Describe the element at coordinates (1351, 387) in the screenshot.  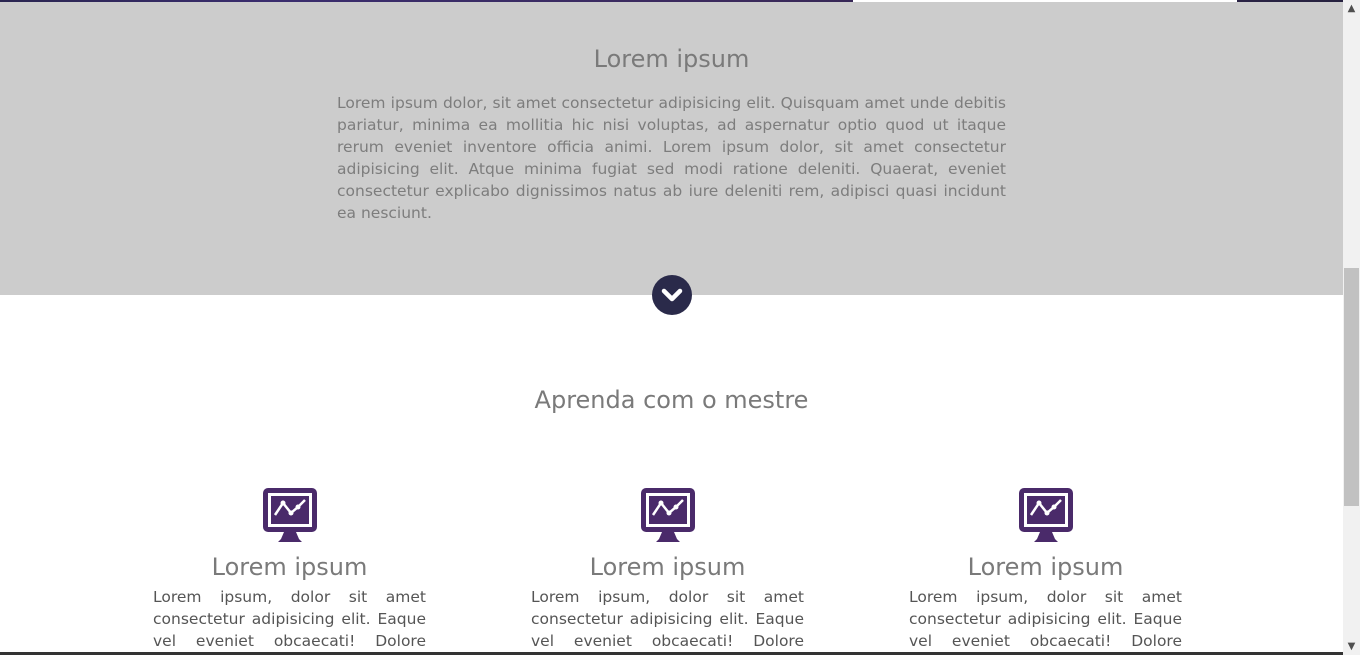
I see `scrollbar-thumb` at that location.